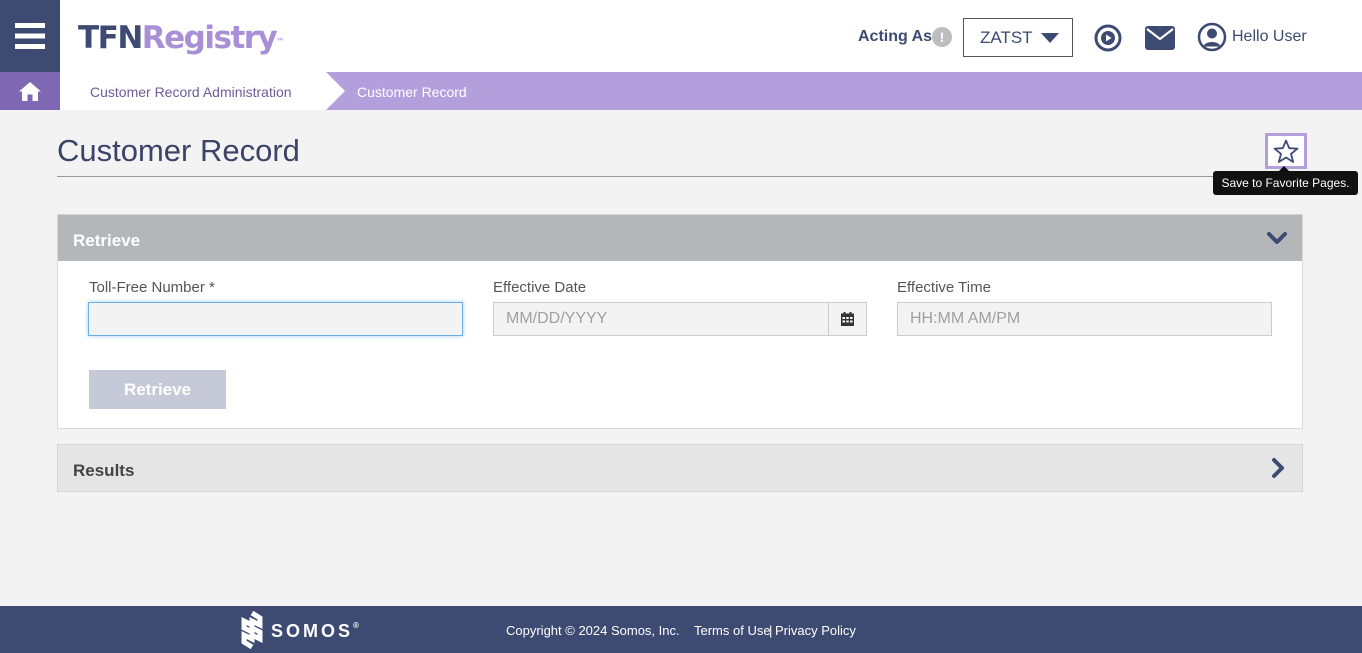  I want to click on acting-as-value: ZATST, so click(1006, 37).